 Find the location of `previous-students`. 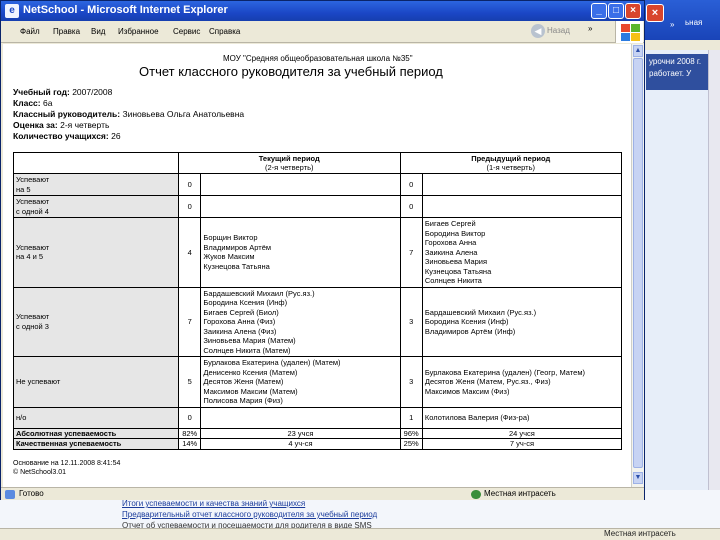

previous-students is located at coordinates (522, 184).